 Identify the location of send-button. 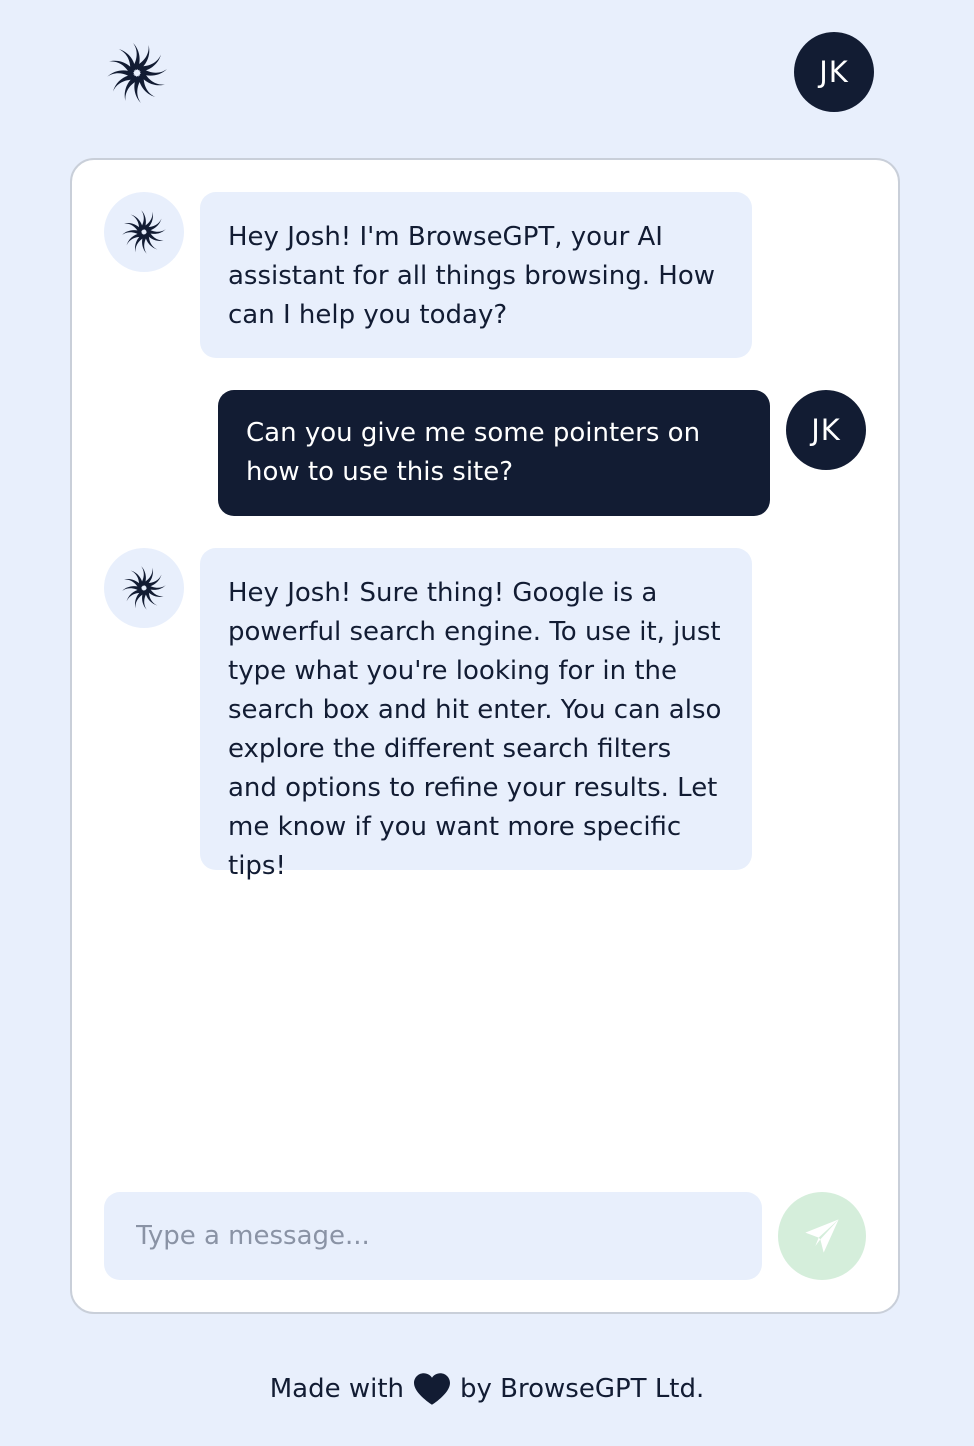
(822, 1236).